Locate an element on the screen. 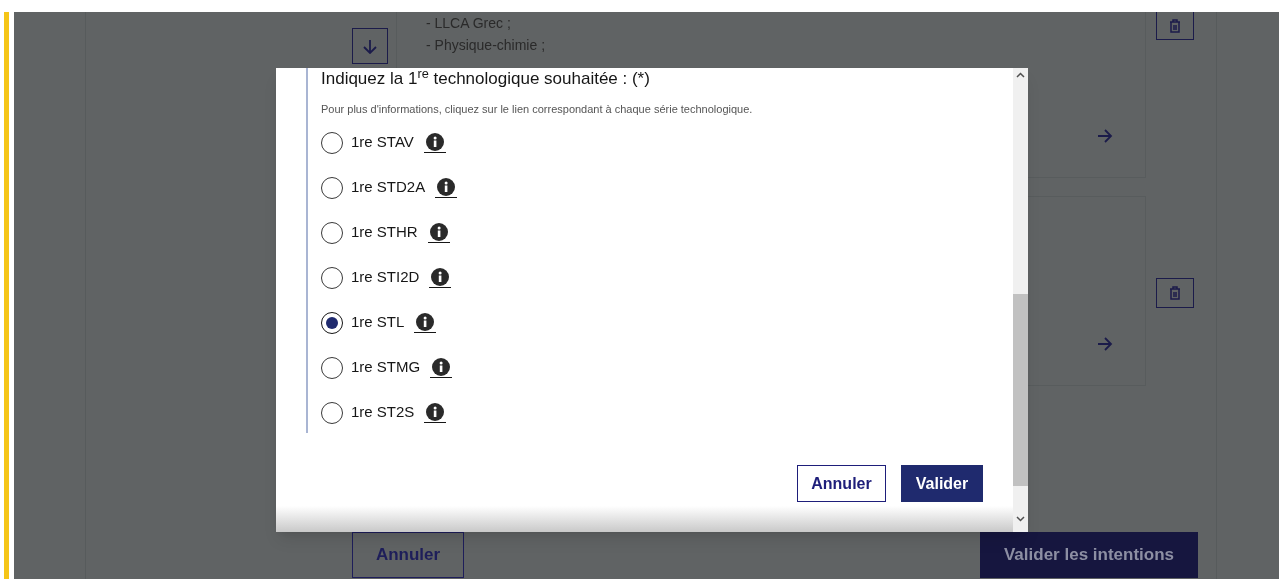 Image resolution: width=1279 pixels, height=579 pixels. scrollbar-thumb is located at coordinates (1020, 390).